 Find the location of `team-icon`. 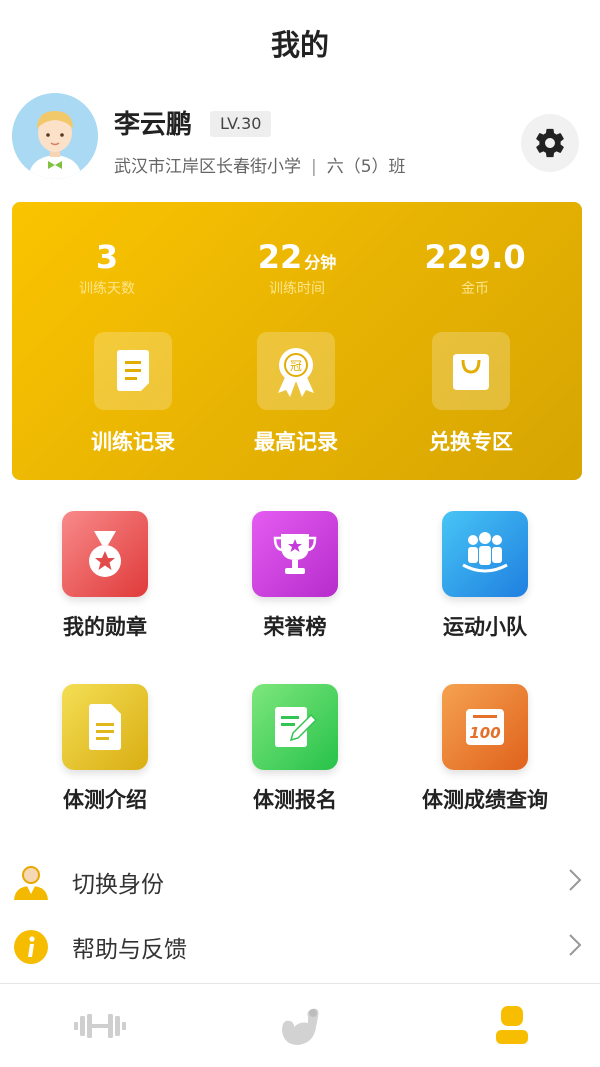

team-icon is located at coordinates (485, 552).